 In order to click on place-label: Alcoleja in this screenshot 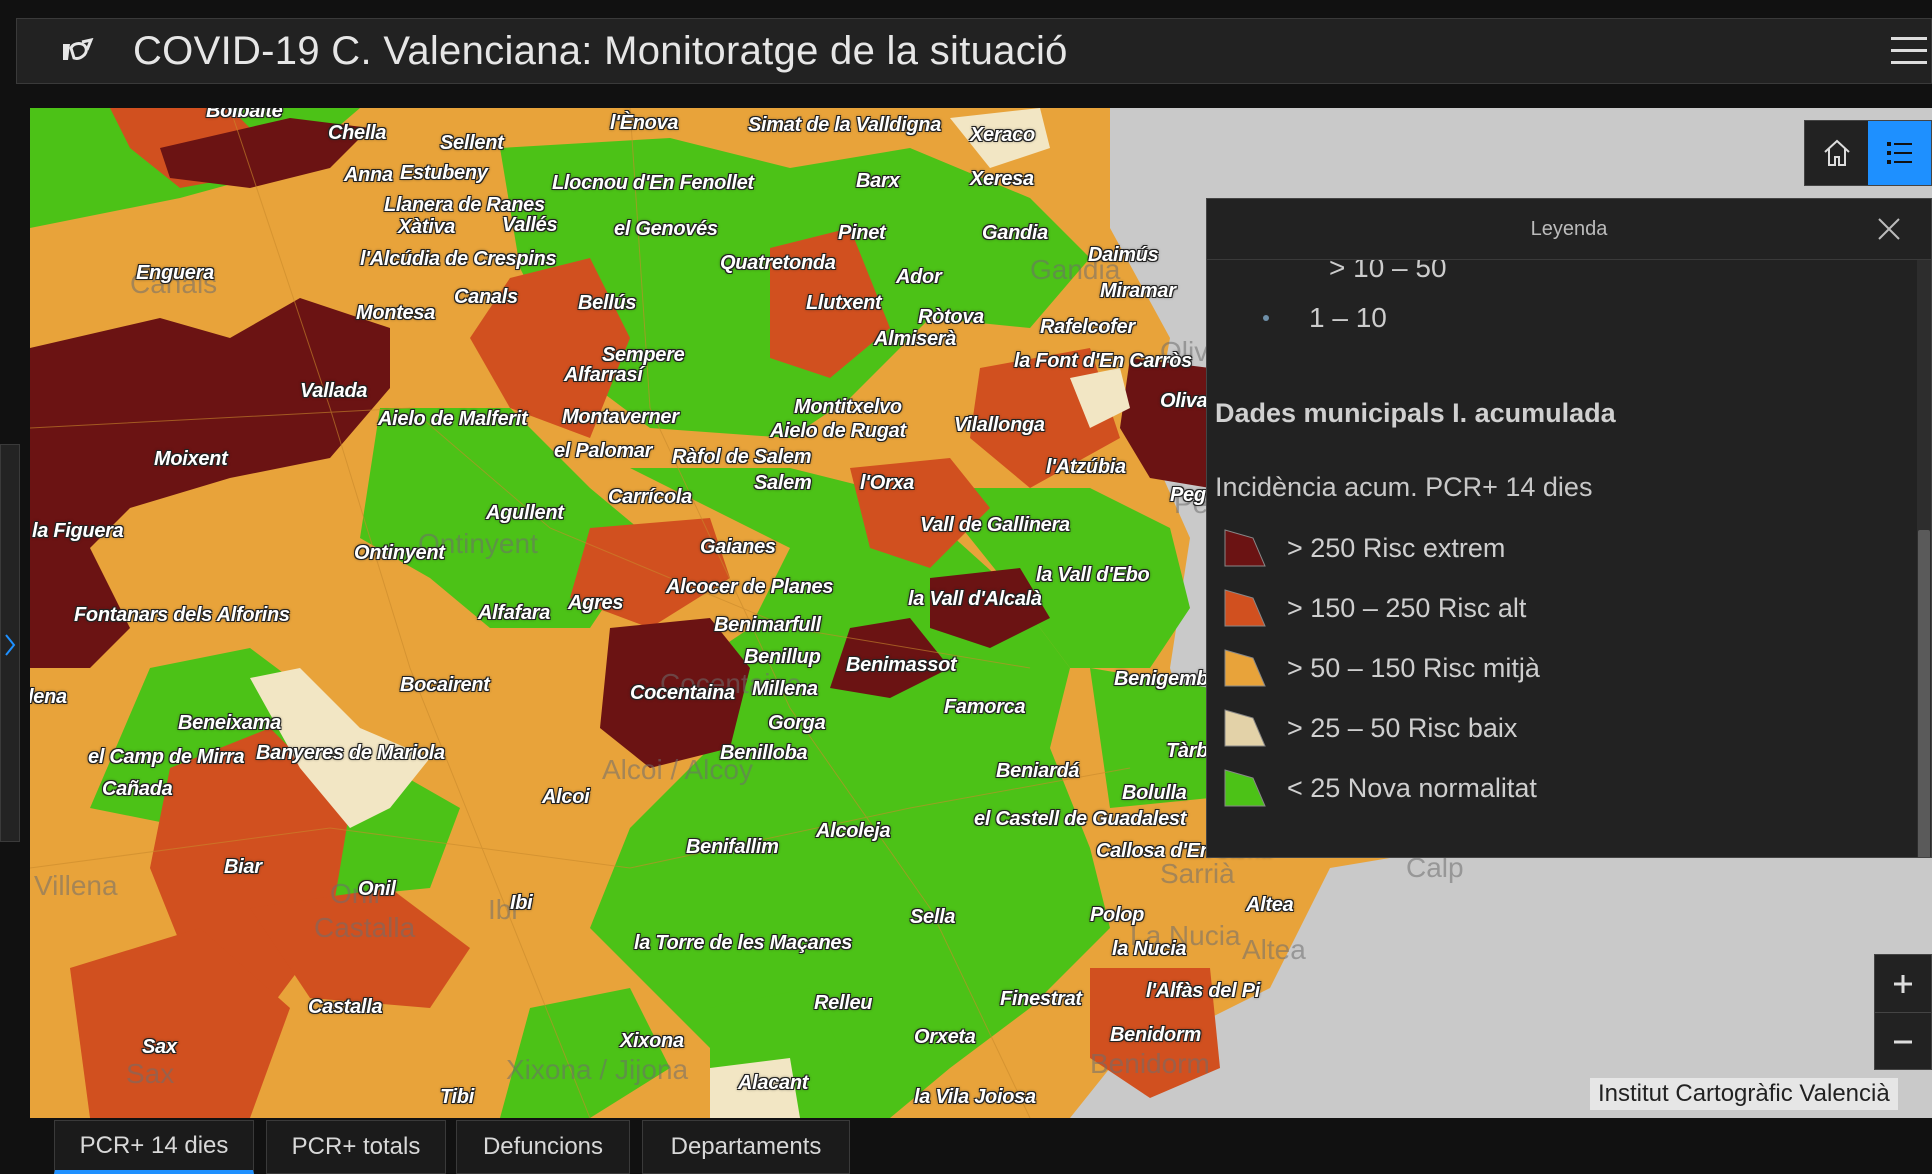, I will do `click(853, 831)`.